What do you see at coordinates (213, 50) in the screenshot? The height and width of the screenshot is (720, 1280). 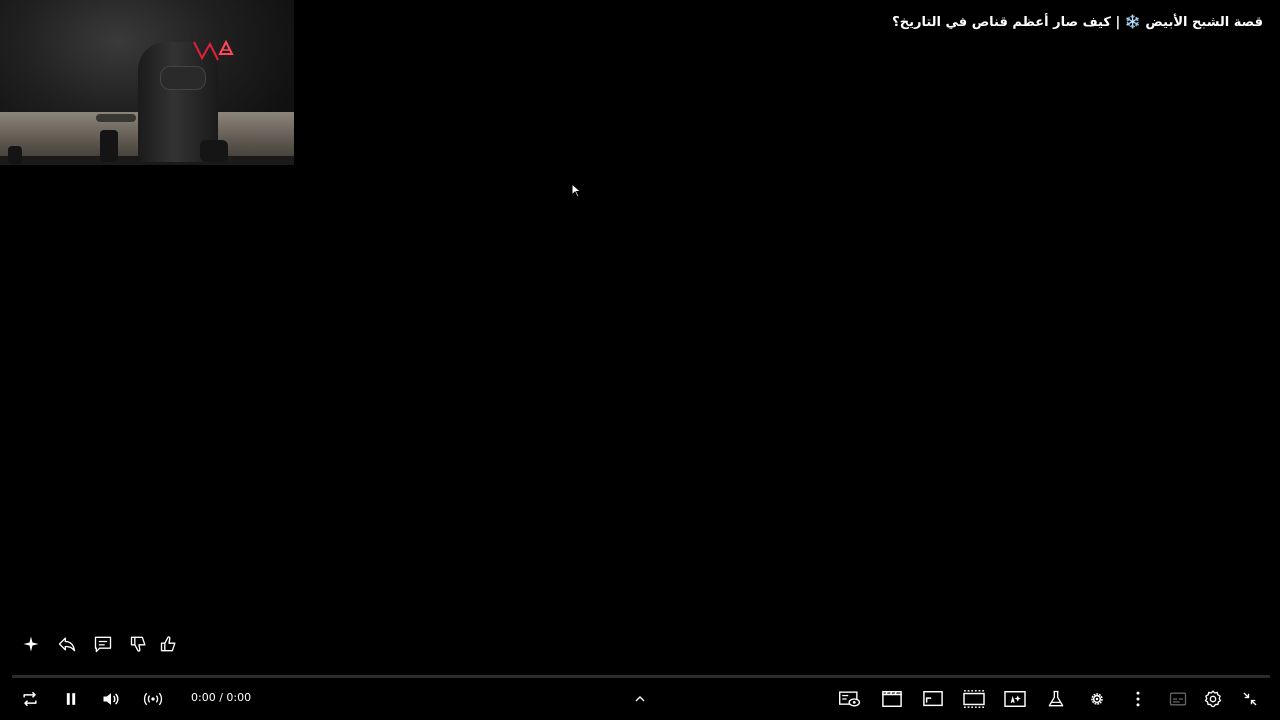 I see `neon-light-icon` at bounding box center [213, 50].